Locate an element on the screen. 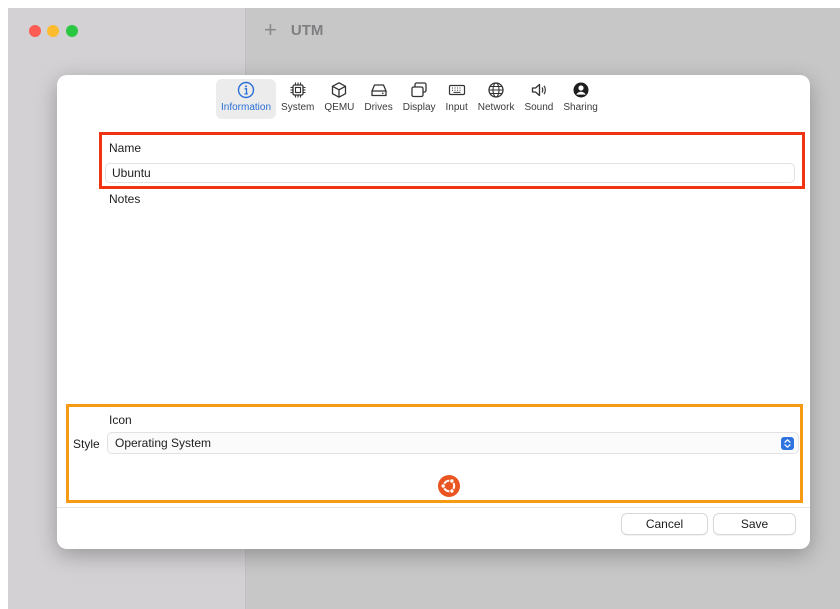 Image resolution: width=840 pixels, height=609 pixels. icon-section-label: Icon is located at coordinates (120, 420).